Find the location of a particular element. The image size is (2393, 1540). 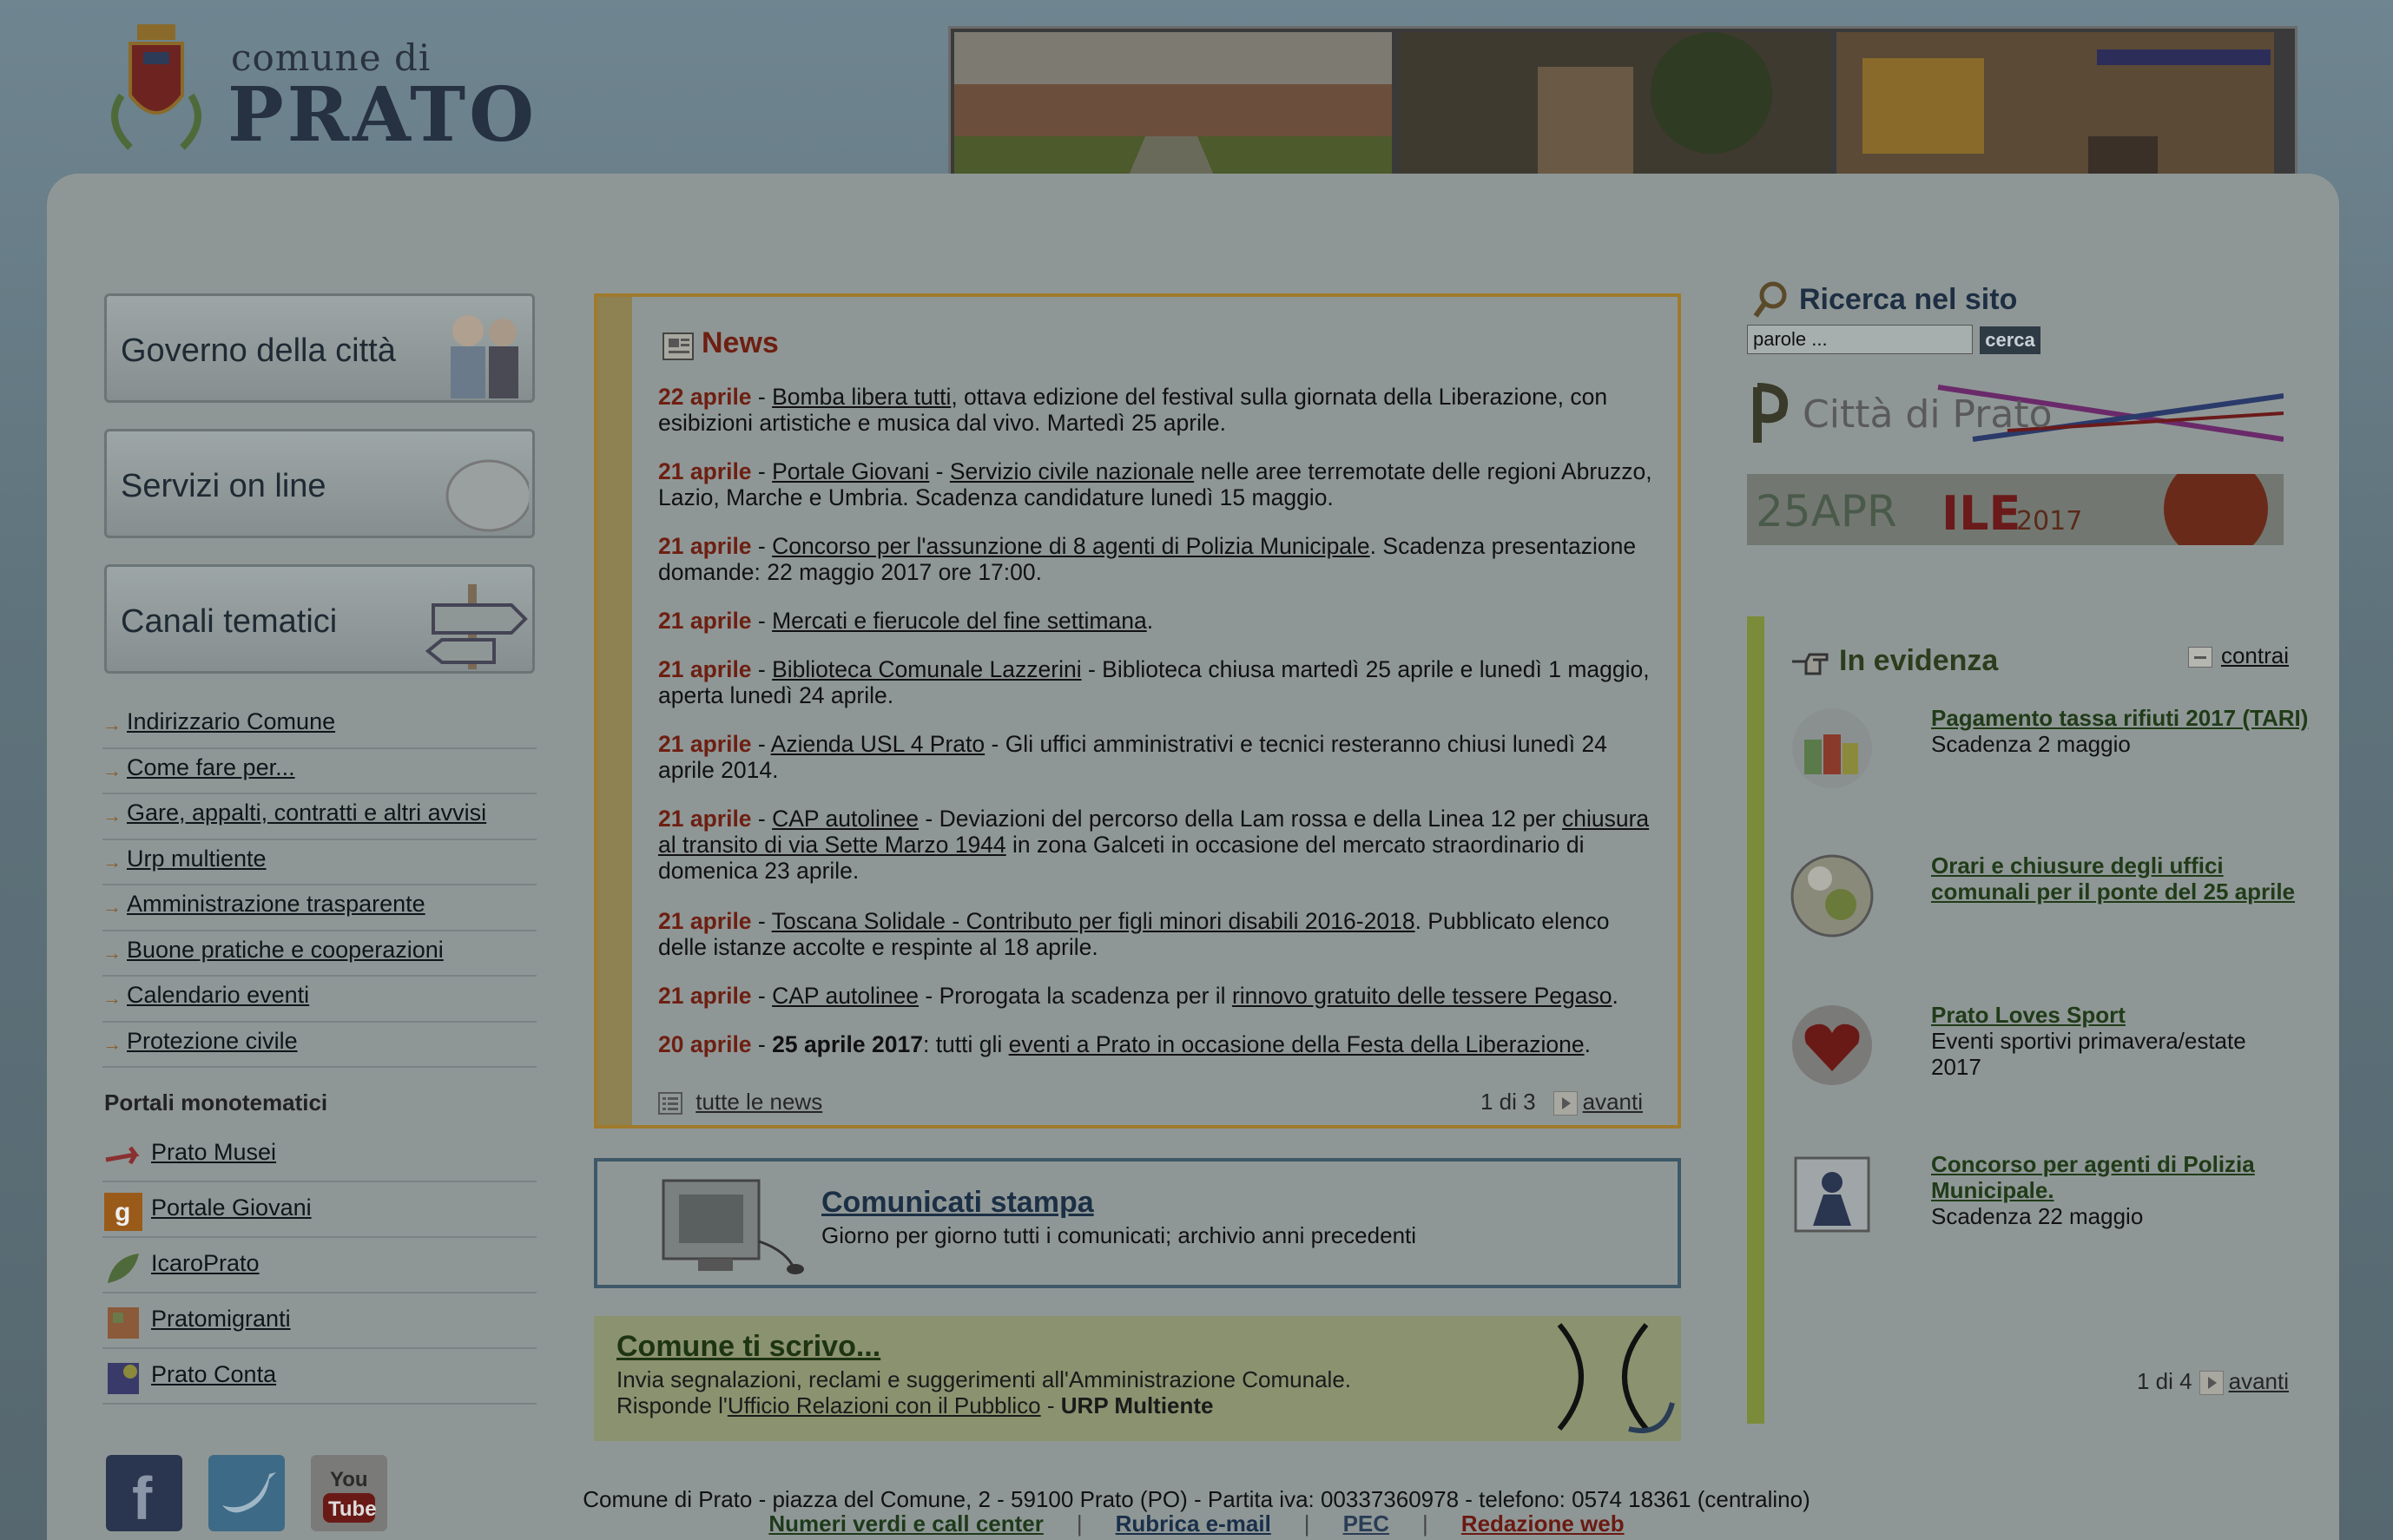

comunicati-title: Comunicati stampa is located at coordinates (958, 1203).